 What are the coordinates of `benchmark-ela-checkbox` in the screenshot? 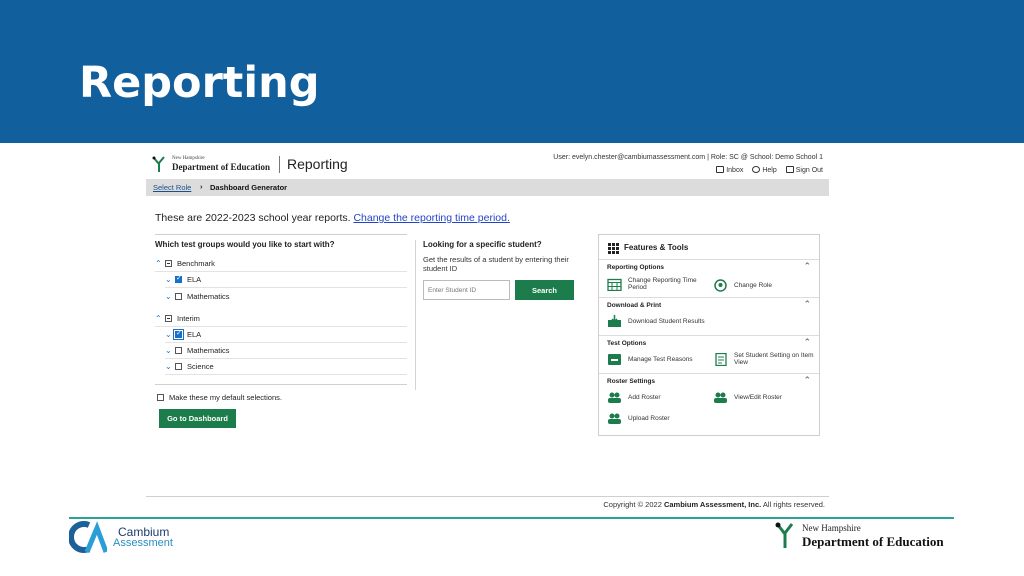 It's located at (178, 278).